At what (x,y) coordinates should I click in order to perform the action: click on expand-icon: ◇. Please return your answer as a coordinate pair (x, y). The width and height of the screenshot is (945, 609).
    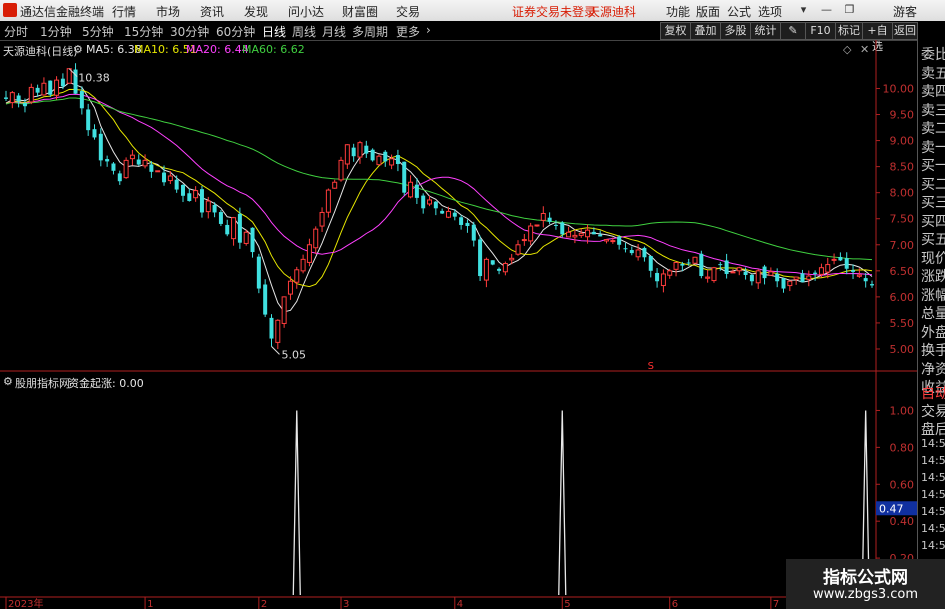
    Looking at the image, I should click on (847, 49).